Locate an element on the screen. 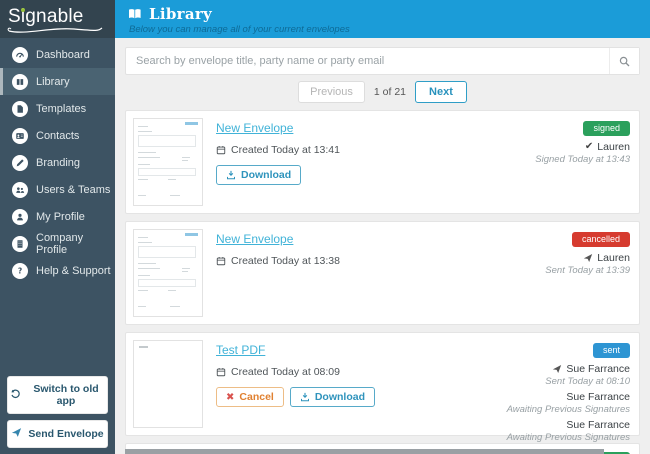 The width and height of the screenshot is (650, 454). logo-swoosh-icon is located at coordinates (55, 30).